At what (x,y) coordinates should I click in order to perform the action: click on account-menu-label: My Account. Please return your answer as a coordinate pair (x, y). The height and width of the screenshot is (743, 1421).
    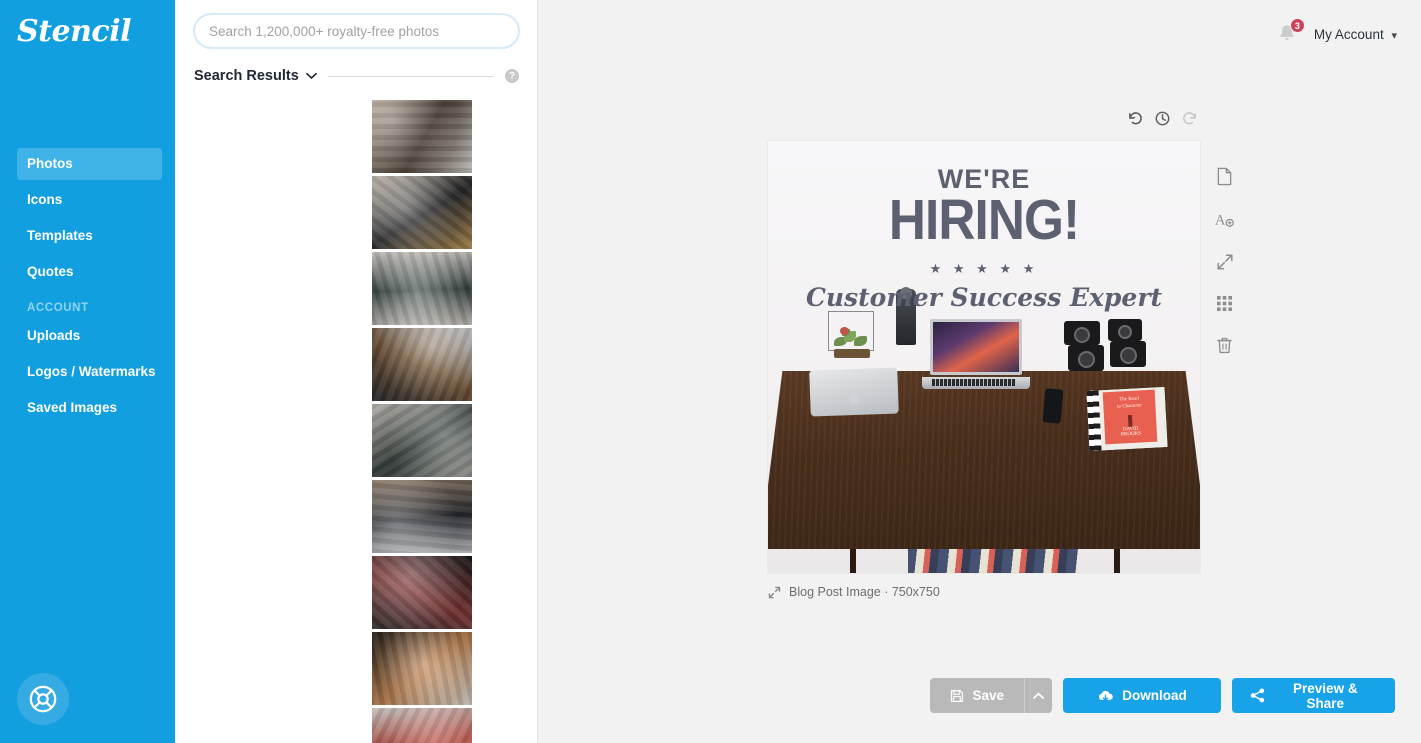
    Looking at the image, I should click on (1348, 34).